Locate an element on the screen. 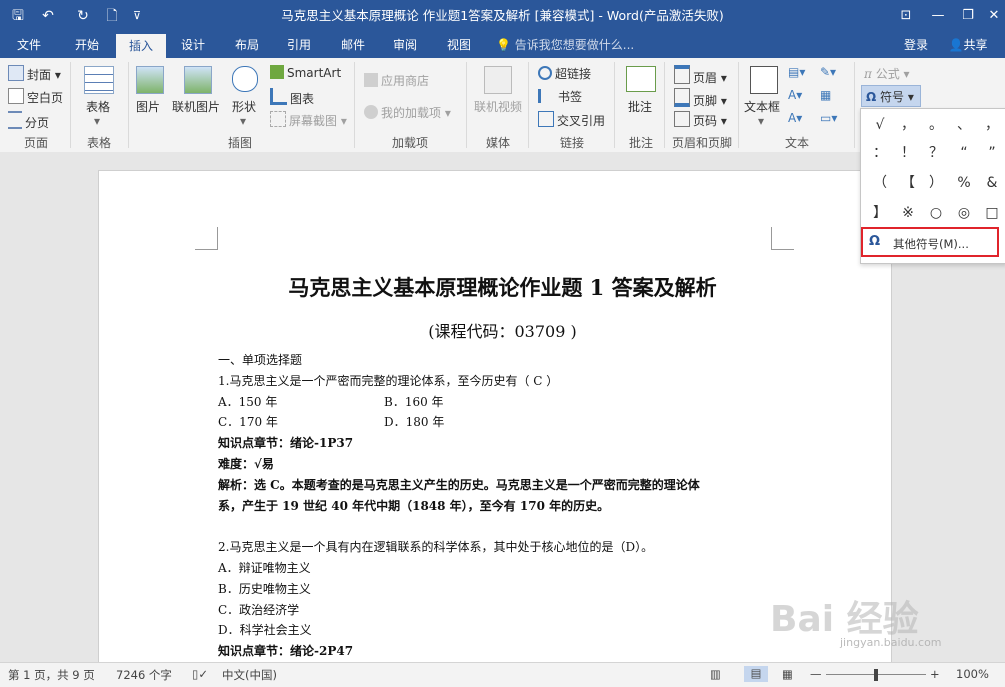 This screenshot has height=687, width=1005. symbol-cell: ！ is located at coordinates (908, 153).